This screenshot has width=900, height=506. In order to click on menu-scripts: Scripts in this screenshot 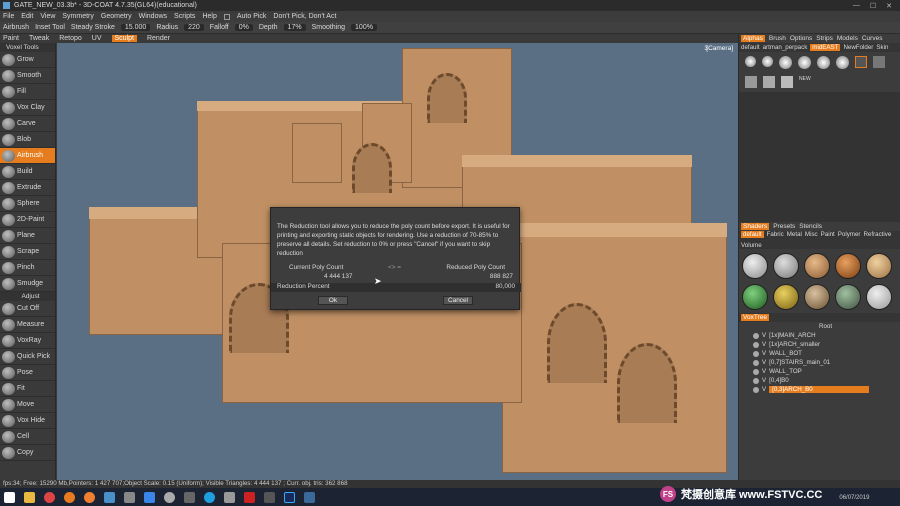, I will do `click(184, 16)`.